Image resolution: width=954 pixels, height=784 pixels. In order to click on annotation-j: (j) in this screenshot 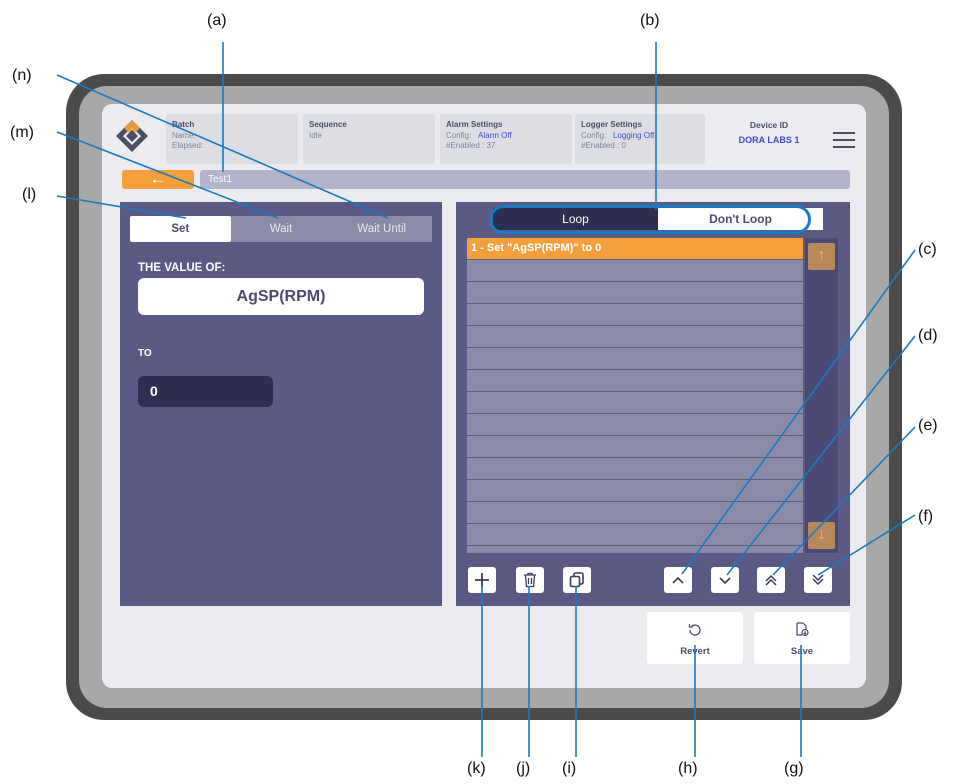, I will do `click(523, 768)`.